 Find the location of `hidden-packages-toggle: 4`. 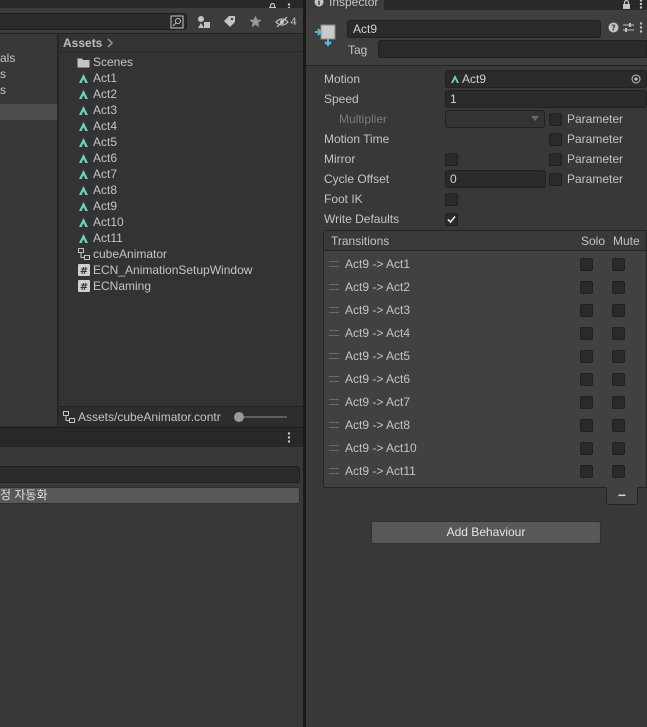

hidden-packages-toggle: 4 is located at coordinates (286, 21).